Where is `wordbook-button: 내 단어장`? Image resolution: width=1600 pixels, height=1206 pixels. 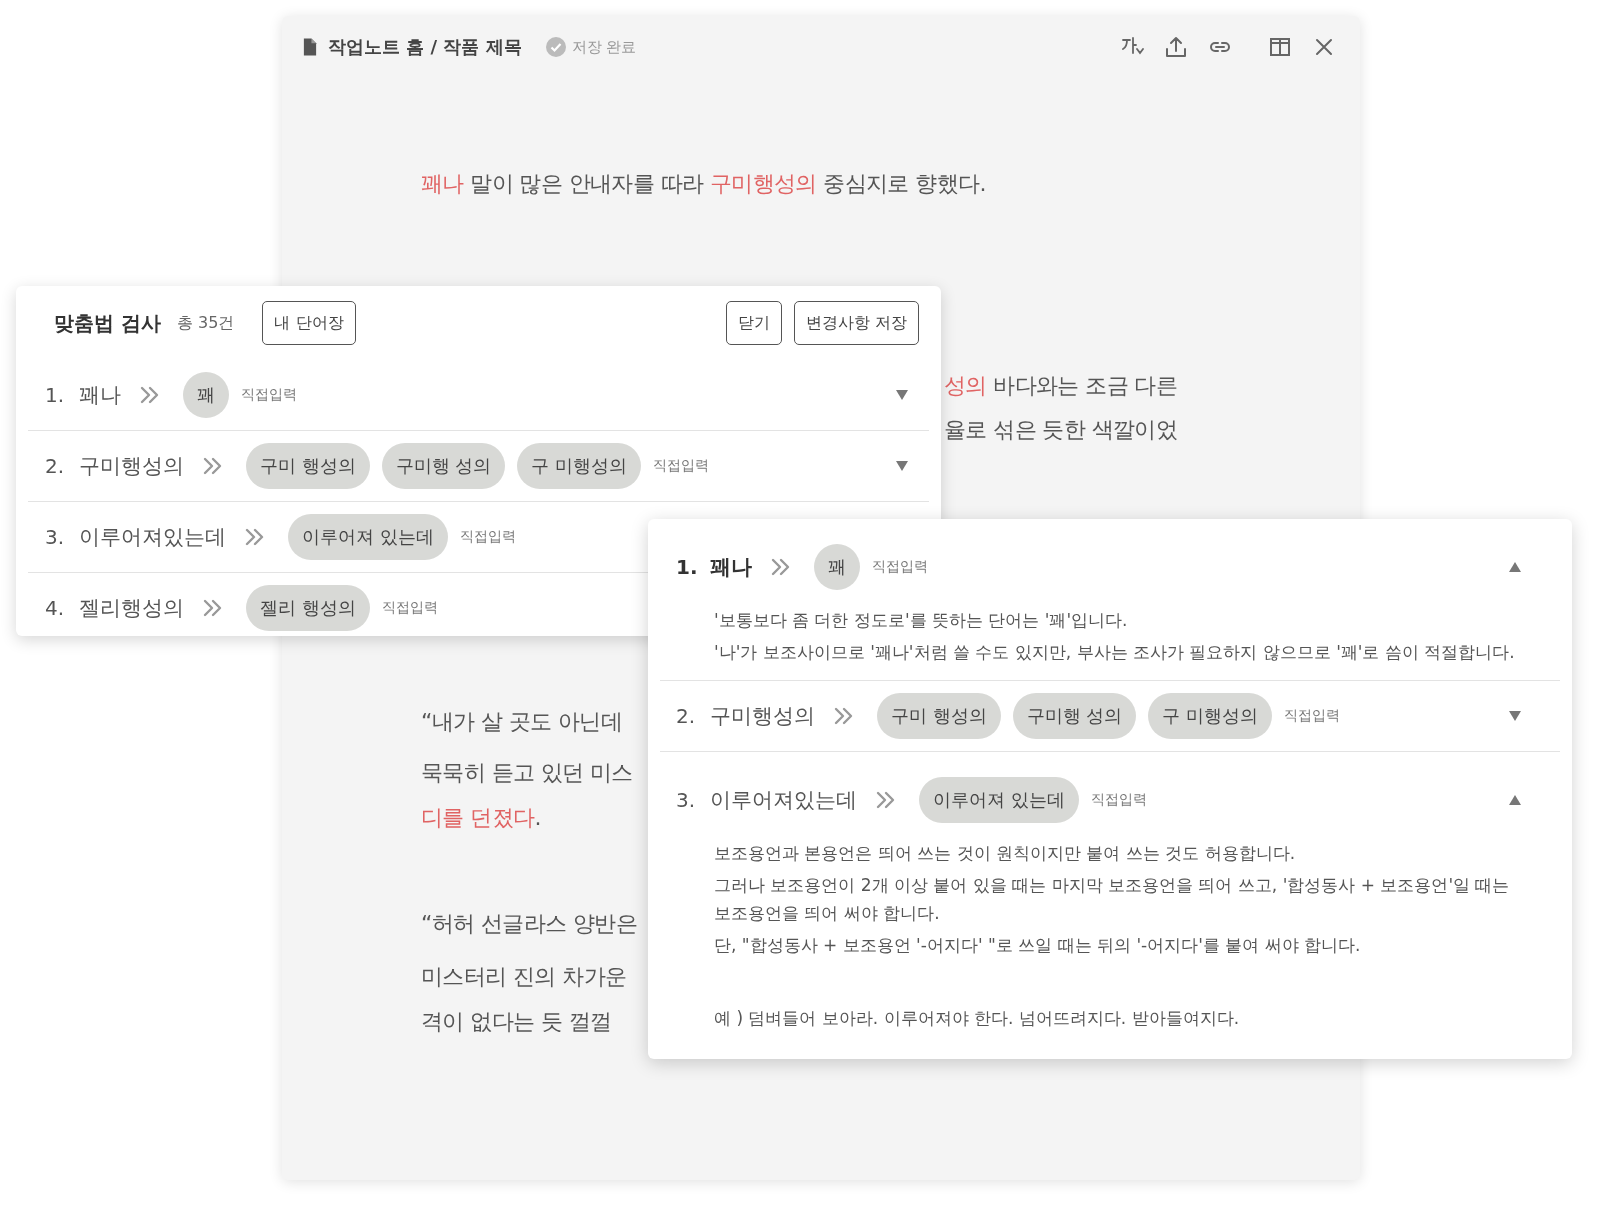
wordbook-button: 내 단어장 is located at coordinates (309, 323).